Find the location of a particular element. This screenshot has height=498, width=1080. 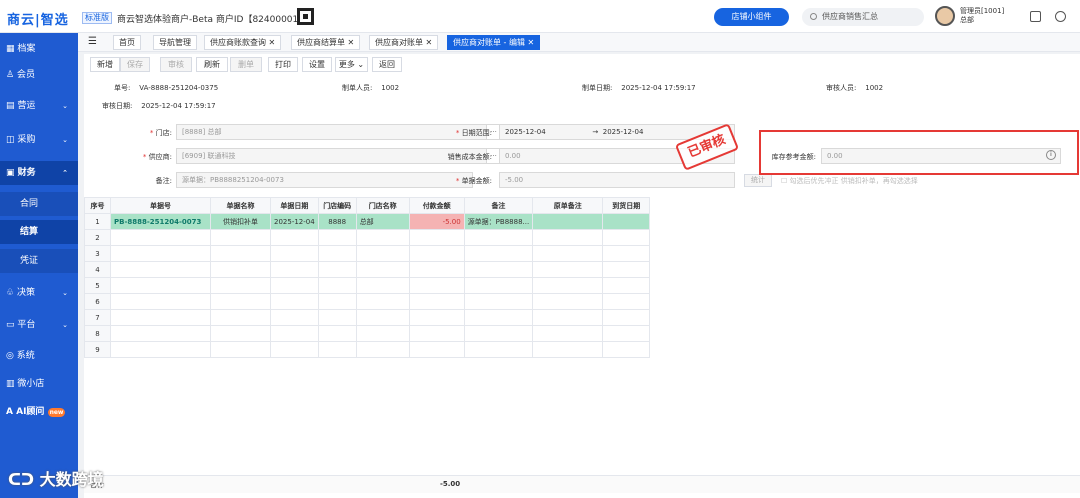

col-header: 单据名称 is located at coordinates (240, 205).